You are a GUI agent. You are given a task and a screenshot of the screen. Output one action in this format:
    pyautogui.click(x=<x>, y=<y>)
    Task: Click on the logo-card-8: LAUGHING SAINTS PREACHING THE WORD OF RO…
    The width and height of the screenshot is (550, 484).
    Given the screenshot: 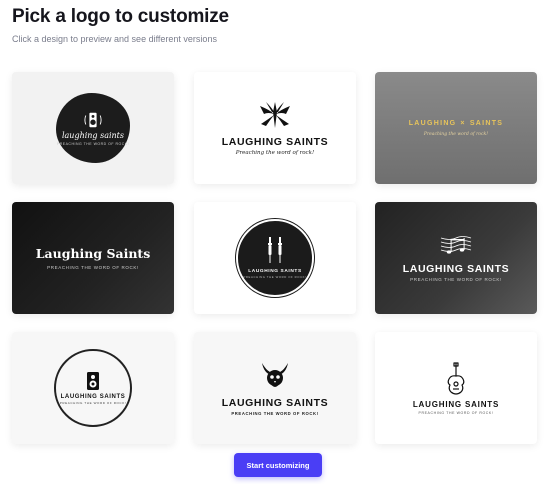 What is the action you would take?
    pyautogui.click(x=275, y=388)
    